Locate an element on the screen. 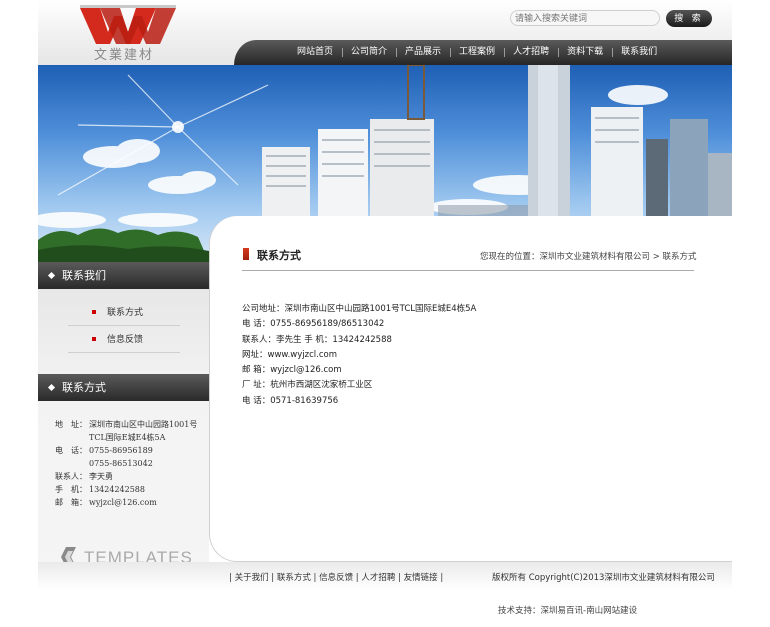 Image resolution: width=770 pixels, height=627 pixels. nav-item-about: 公司简介 is located at coordinates (369, 52).